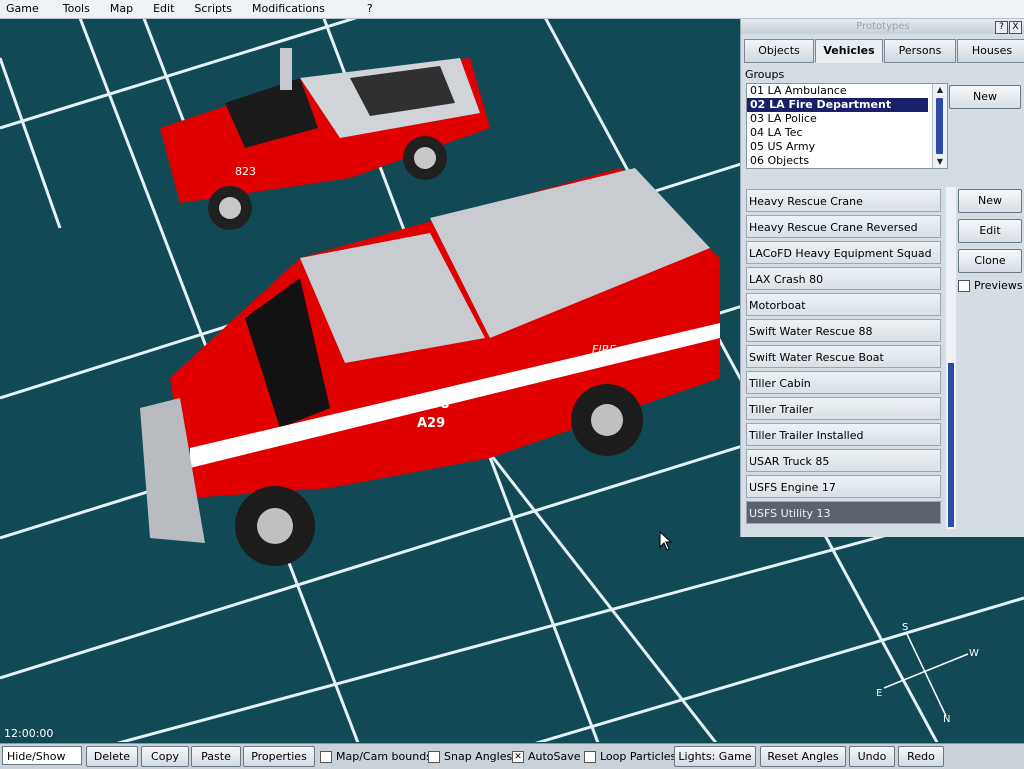  What do you see at coordinates (121, 9) in the screenshot?
I see `menu-map: Map` at bounding box center [121, 9].